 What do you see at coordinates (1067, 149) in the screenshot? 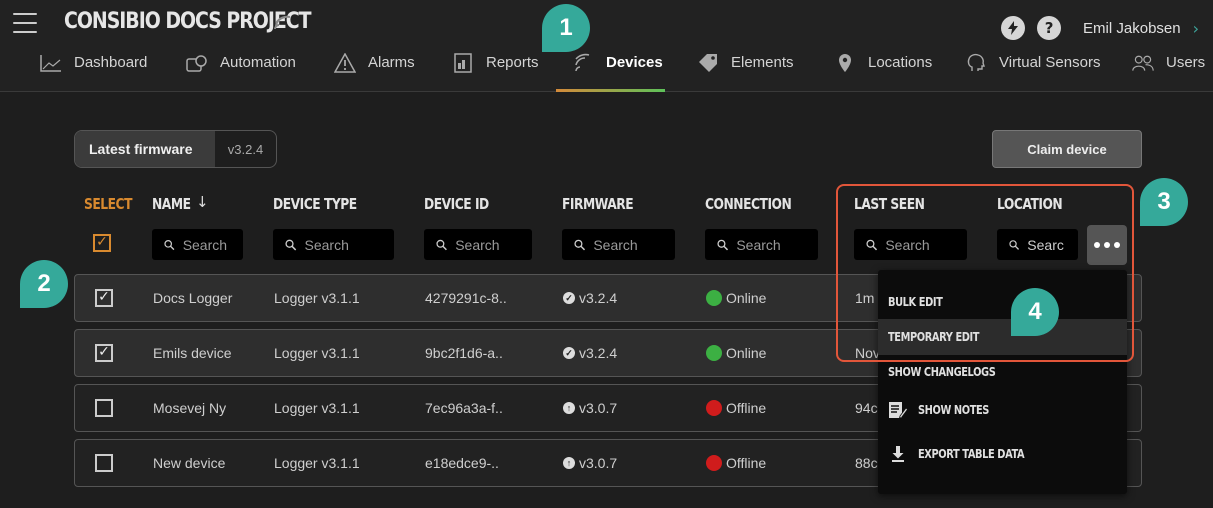
I see `claim-device-button: Claim device` at bounding box center [1067, 149].